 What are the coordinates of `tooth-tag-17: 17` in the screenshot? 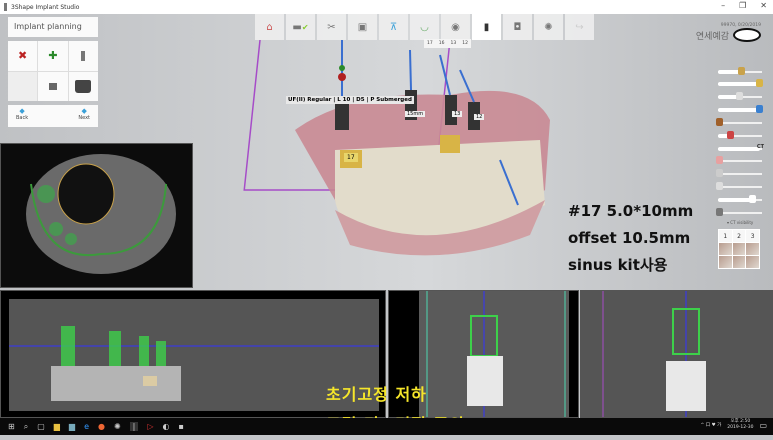 It's located at (351, 157).